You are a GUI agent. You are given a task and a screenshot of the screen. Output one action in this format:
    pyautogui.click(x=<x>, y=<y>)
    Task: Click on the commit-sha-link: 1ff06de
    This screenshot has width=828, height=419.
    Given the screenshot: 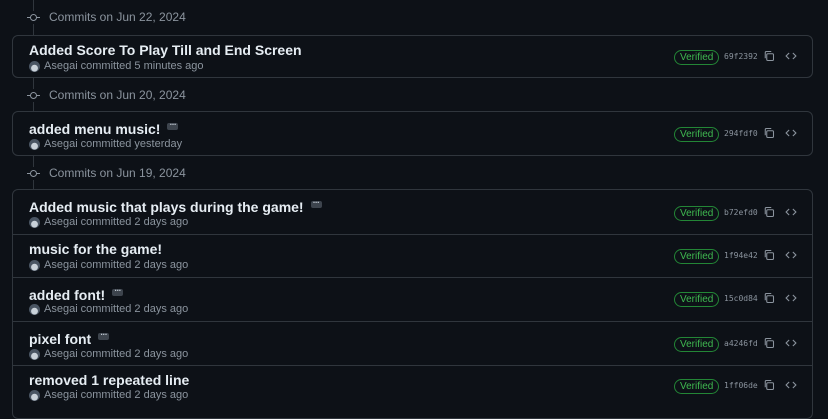 What is the action you would take?
    pyautogui.click(x=741, y=385)
    